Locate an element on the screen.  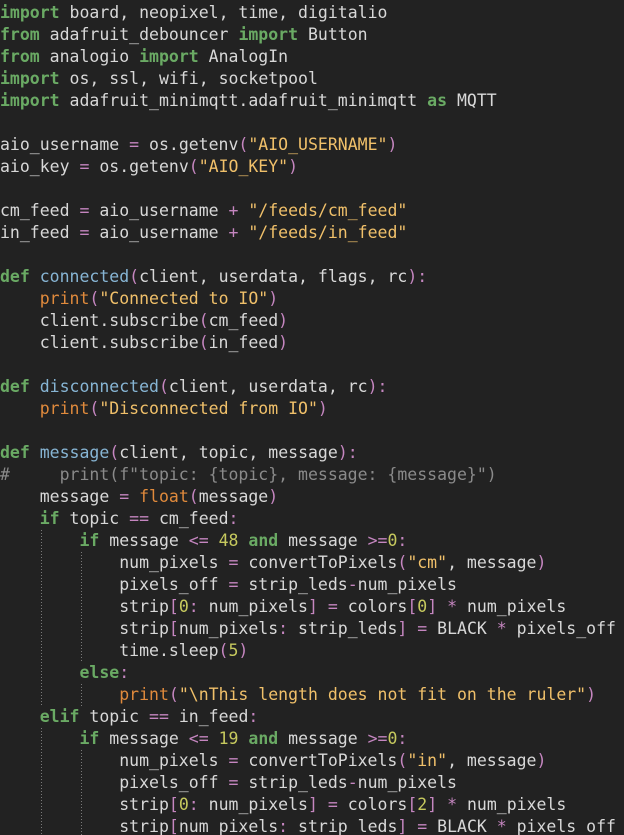
code-token: topic is located at coordinates (218, 452).